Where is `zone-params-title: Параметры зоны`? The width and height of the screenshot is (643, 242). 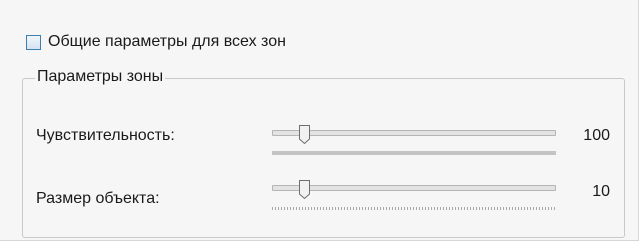 zone-params-title: Параметры зоны is located at coordinates (100, 77).